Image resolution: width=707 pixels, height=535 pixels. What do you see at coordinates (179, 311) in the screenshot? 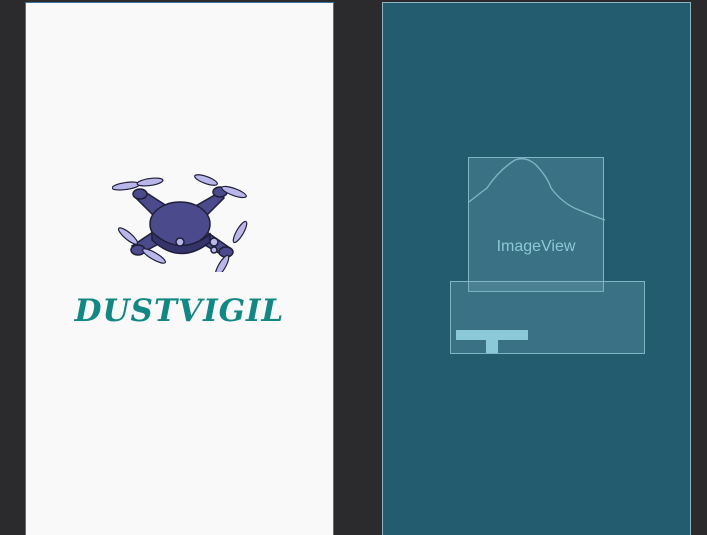
I see `app-title: DUSTVIGIL` at bounding box center [179, 311].